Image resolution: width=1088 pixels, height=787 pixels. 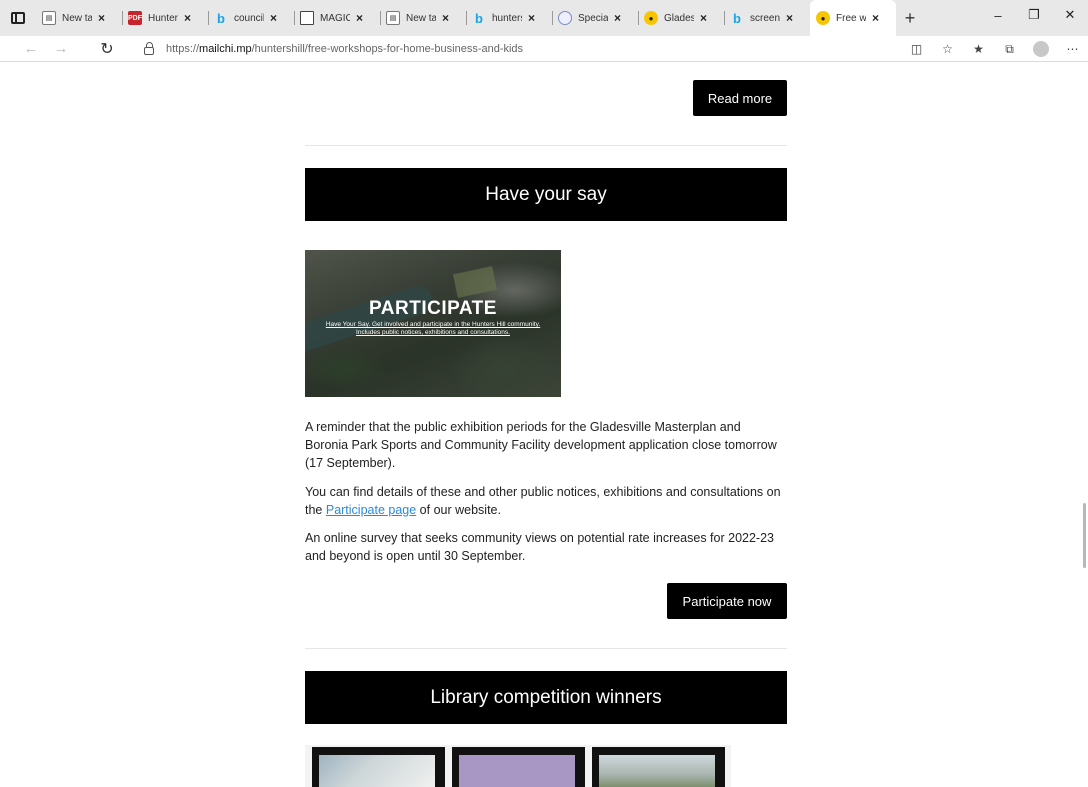 I want to click on browser-tab: b hunters ×, so click(x=509, y=18).